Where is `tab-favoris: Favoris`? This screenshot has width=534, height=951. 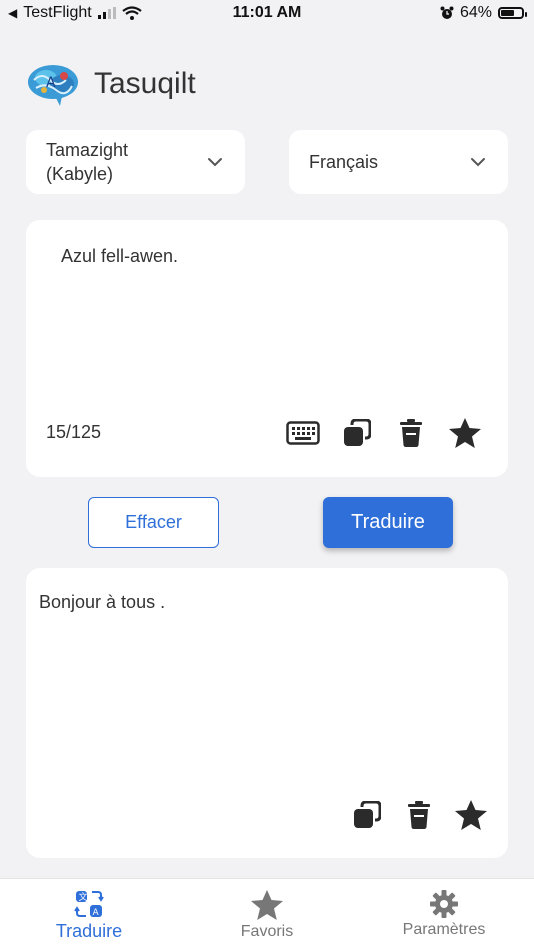
tab-favoris: Favoris is located at coordinates (267, 915).